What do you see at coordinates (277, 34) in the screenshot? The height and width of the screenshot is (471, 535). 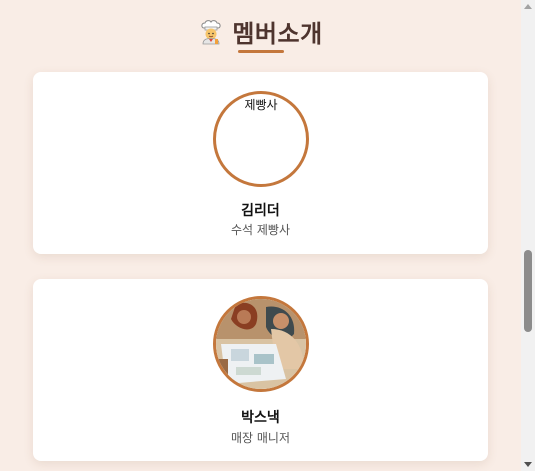 I see `section-title-text: 멤버소개` at bounding box center [277, 34].